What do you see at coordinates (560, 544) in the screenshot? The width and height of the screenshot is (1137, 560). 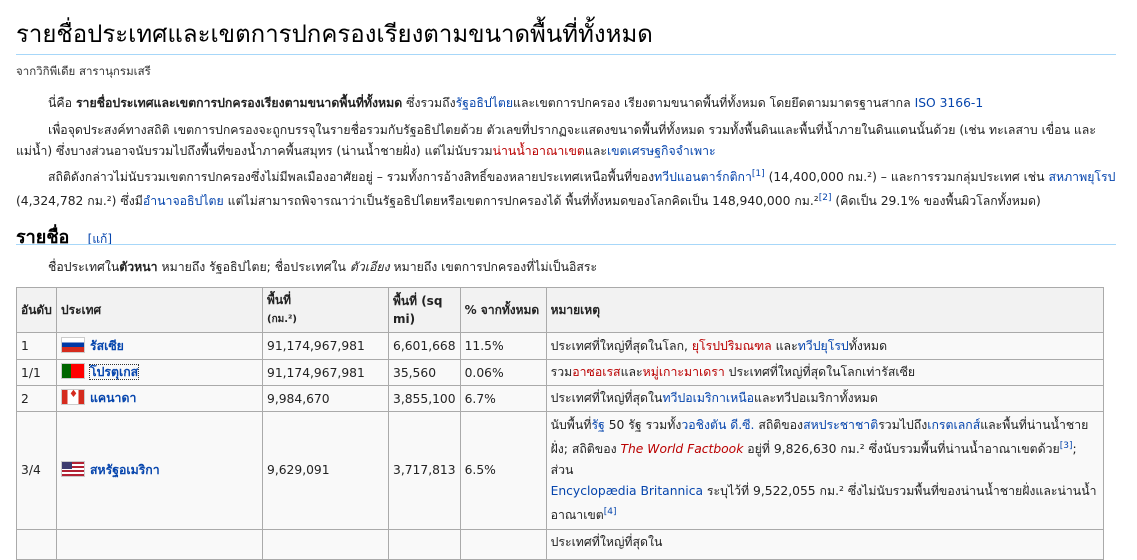 I see `table-row: ประเทศที่ใหญ่ที่สุดใน` at bounding box center [560, 544].